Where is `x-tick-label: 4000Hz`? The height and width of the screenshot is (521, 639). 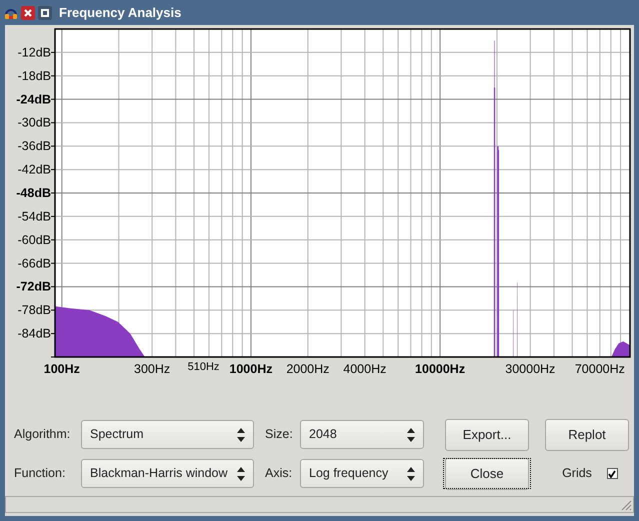
x-tick-label: 4000Hz is located at coordinates (364, 369).